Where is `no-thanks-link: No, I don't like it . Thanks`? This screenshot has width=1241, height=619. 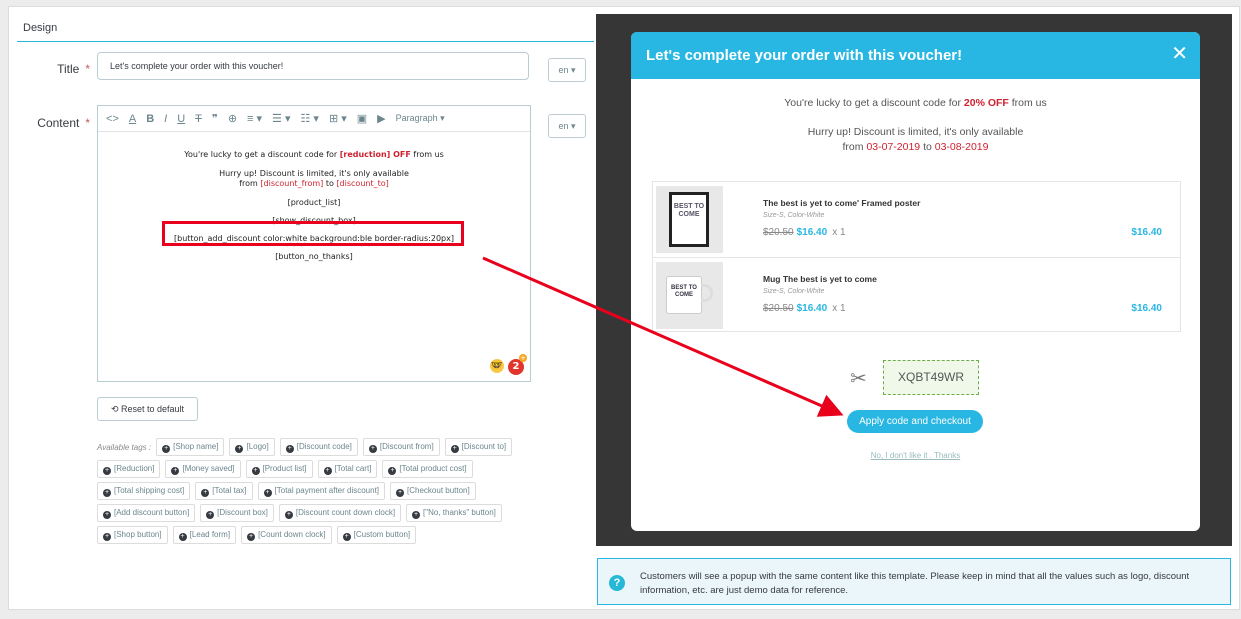
no-thanks-link: No, I don't like it . Thanks is located at coordinates (915, 455).